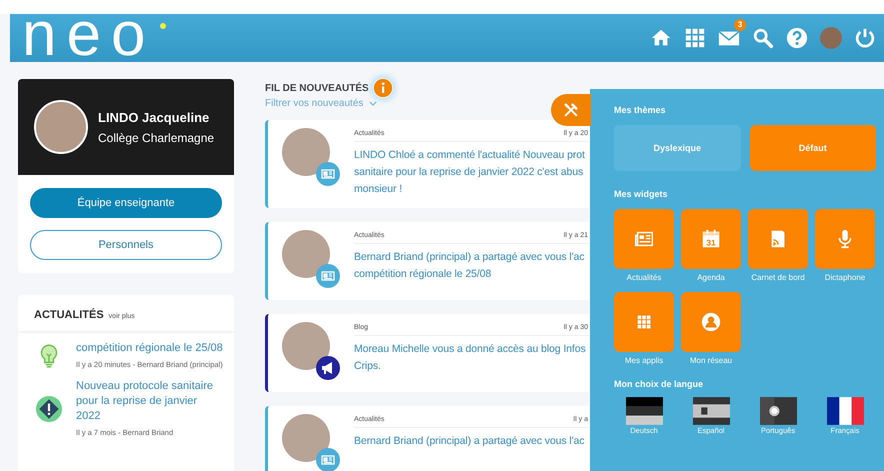  Describe the element at coordinates (379, 189) in the screenshot. I see `feed-text: monsieur !` at that location.